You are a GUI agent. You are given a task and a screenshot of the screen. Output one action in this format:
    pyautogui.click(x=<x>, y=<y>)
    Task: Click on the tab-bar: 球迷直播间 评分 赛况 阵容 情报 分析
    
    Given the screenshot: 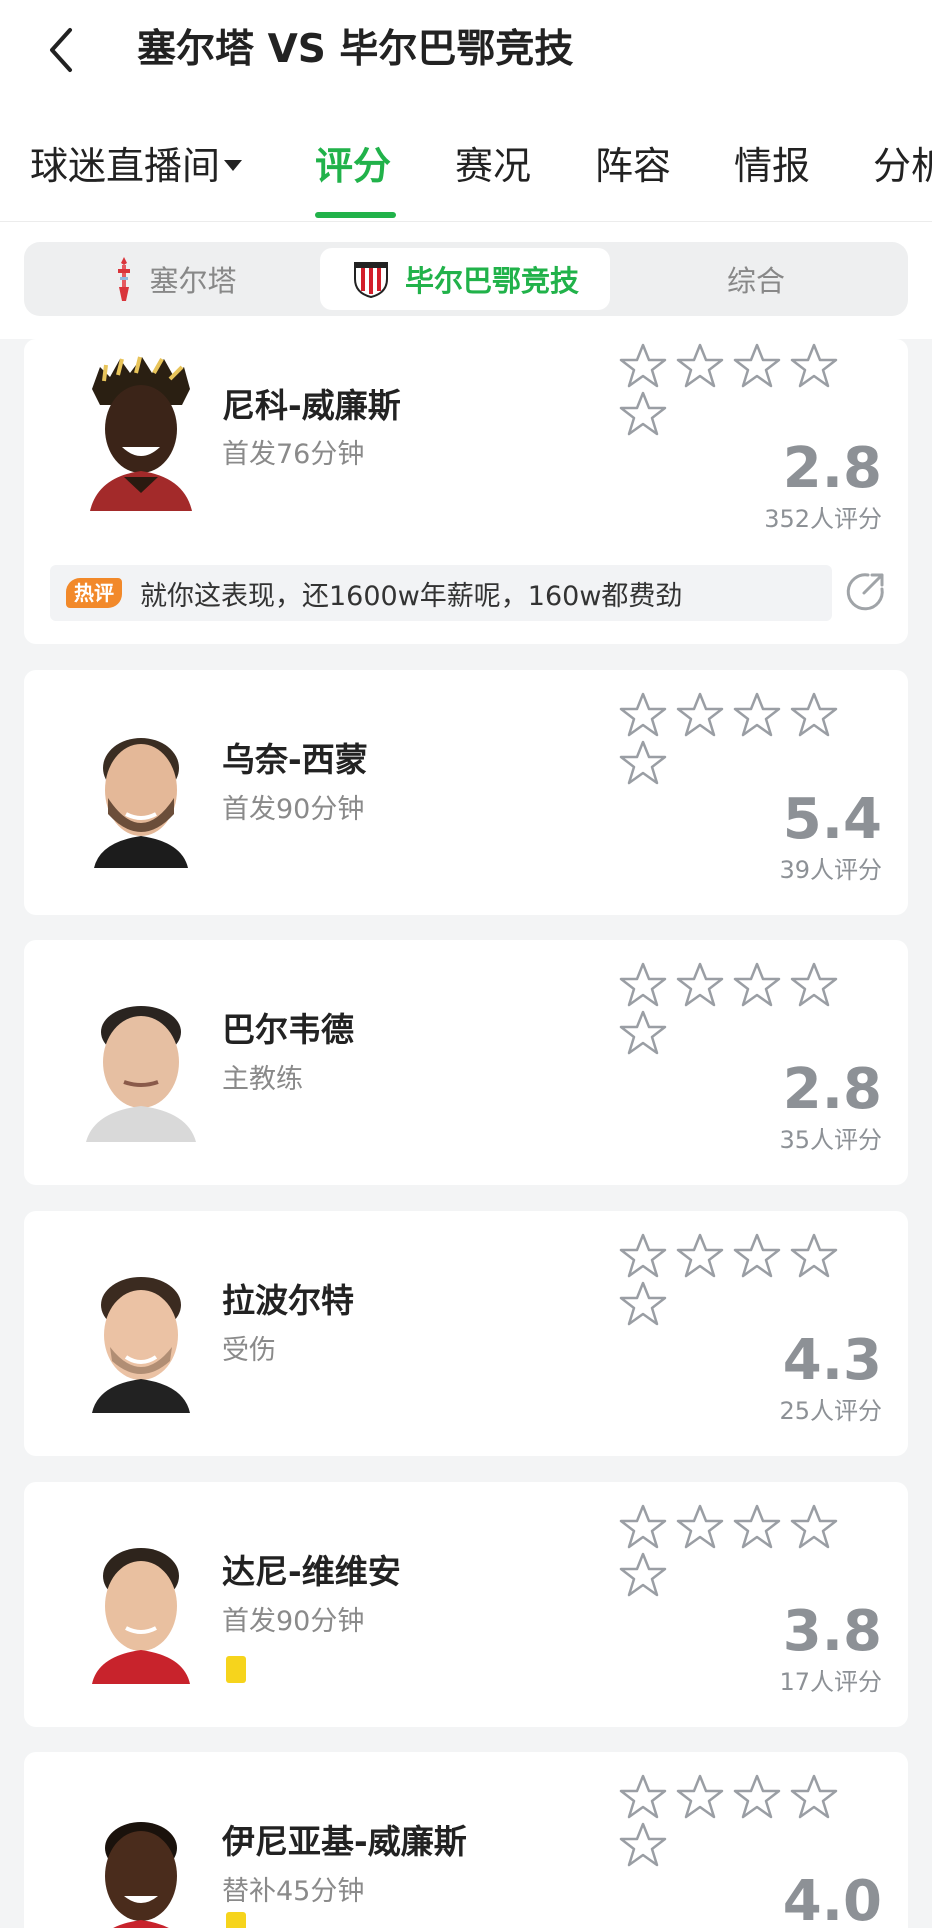 What is the action you would take?
    pyautogui.click(x=466, y=161)
    